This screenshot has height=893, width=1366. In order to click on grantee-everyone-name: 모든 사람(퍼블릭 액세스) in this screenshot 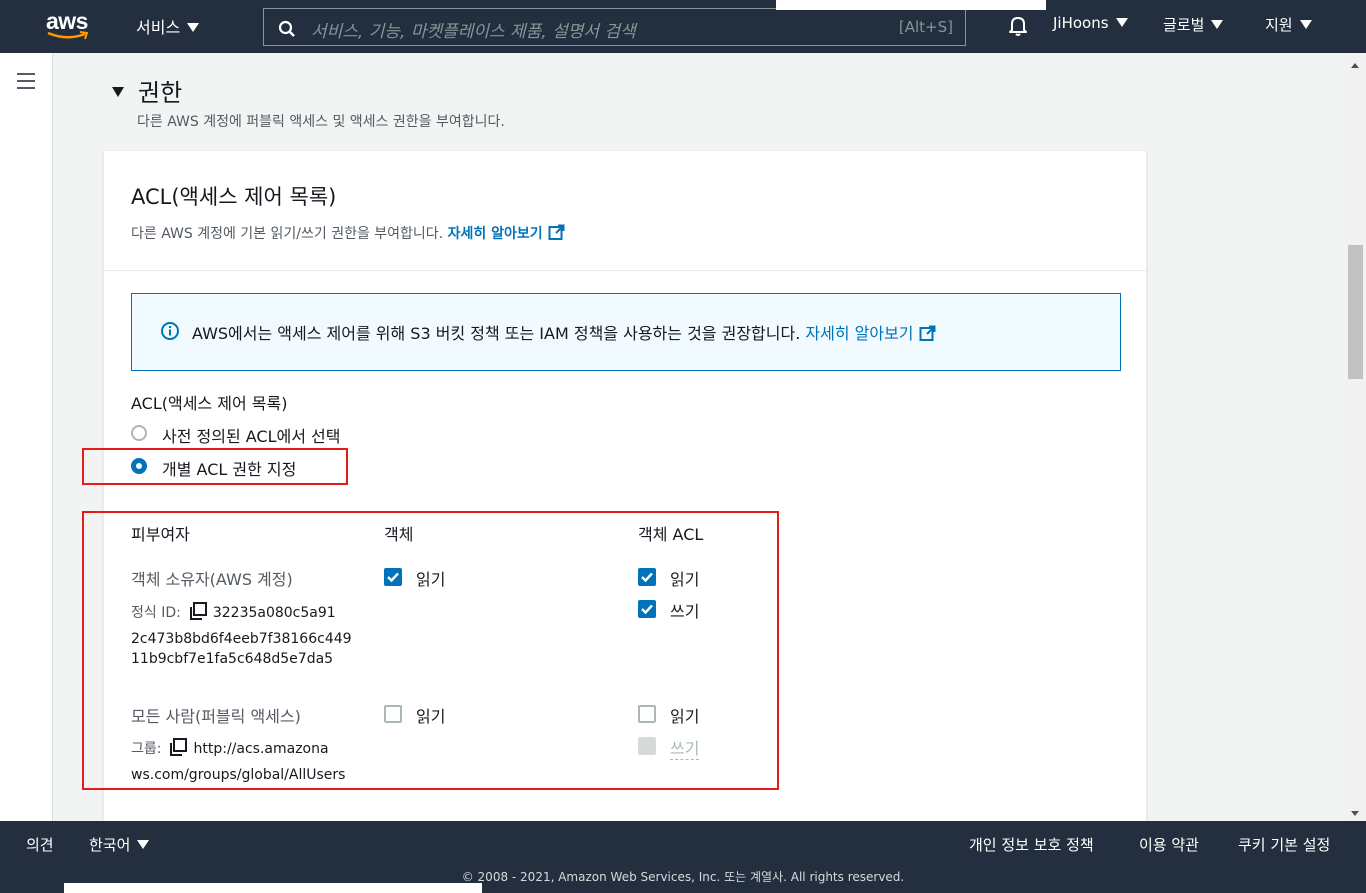, I will do `click(216, 716)`.